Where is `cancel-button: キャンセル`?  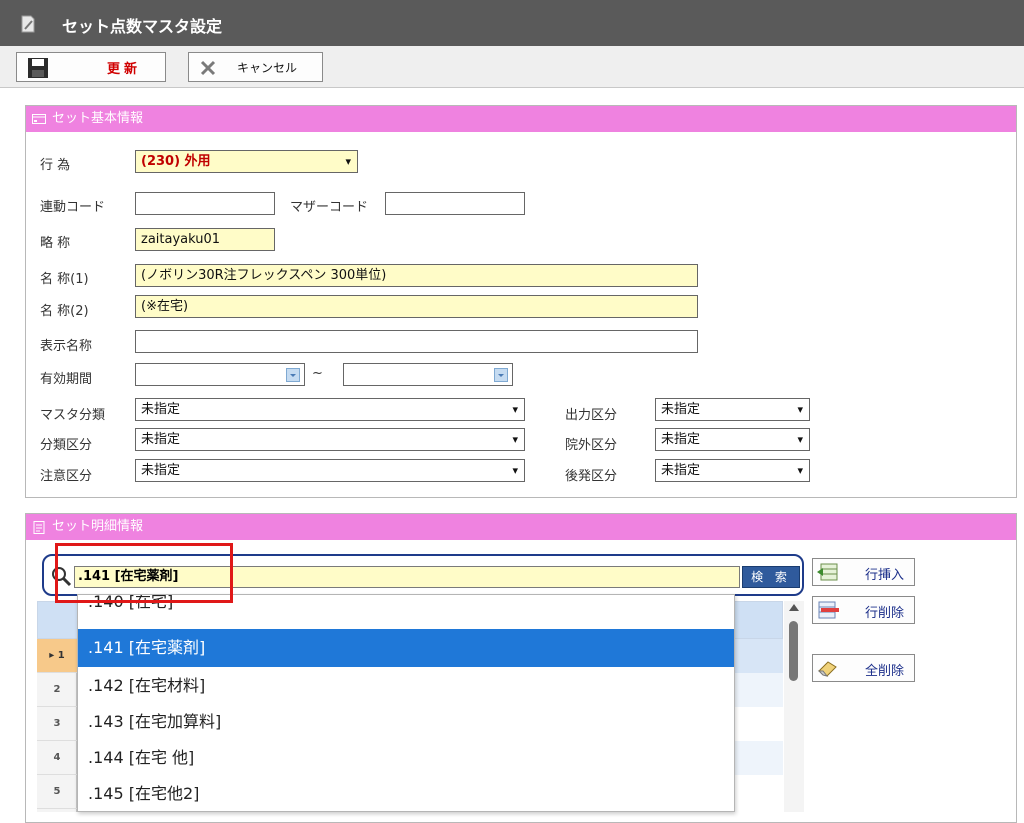
cancel-button: キャンセル is located at coordinates (255, 67).